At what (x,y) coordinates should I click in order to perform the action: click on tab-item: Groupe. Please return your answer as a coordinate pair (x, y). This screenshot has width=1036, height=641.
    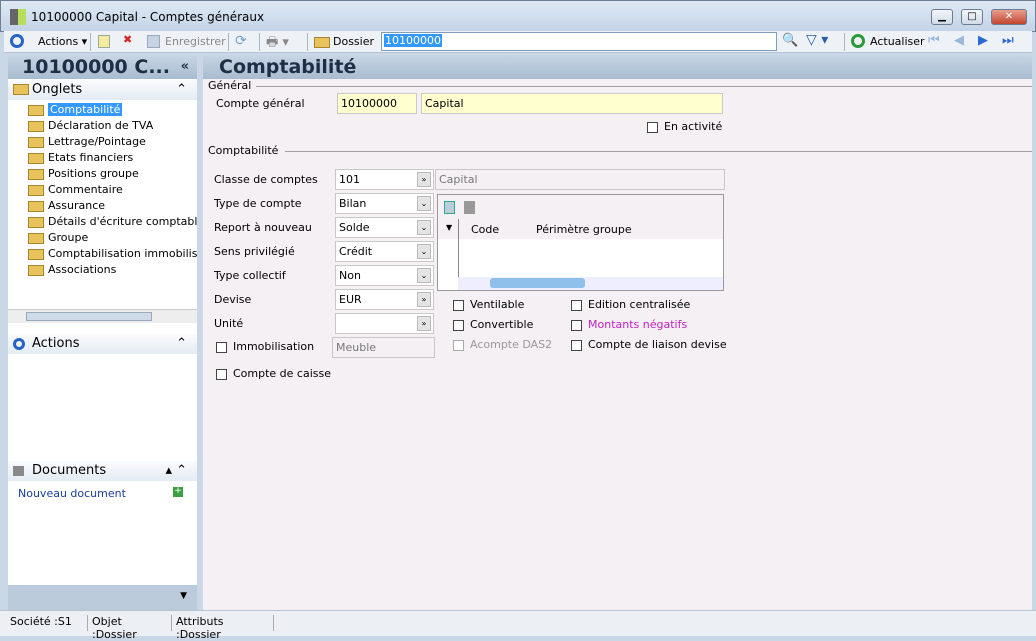
    Looking at the image, I should click on (112, 237).